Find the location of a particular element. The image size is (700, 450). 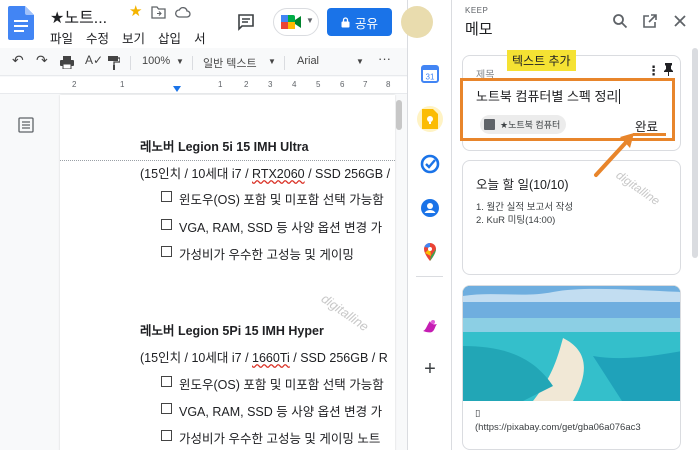

image-note-card: ▯ (https://pixabay.com/get/gba06a076ac3 is located at coordinates (571, 367).